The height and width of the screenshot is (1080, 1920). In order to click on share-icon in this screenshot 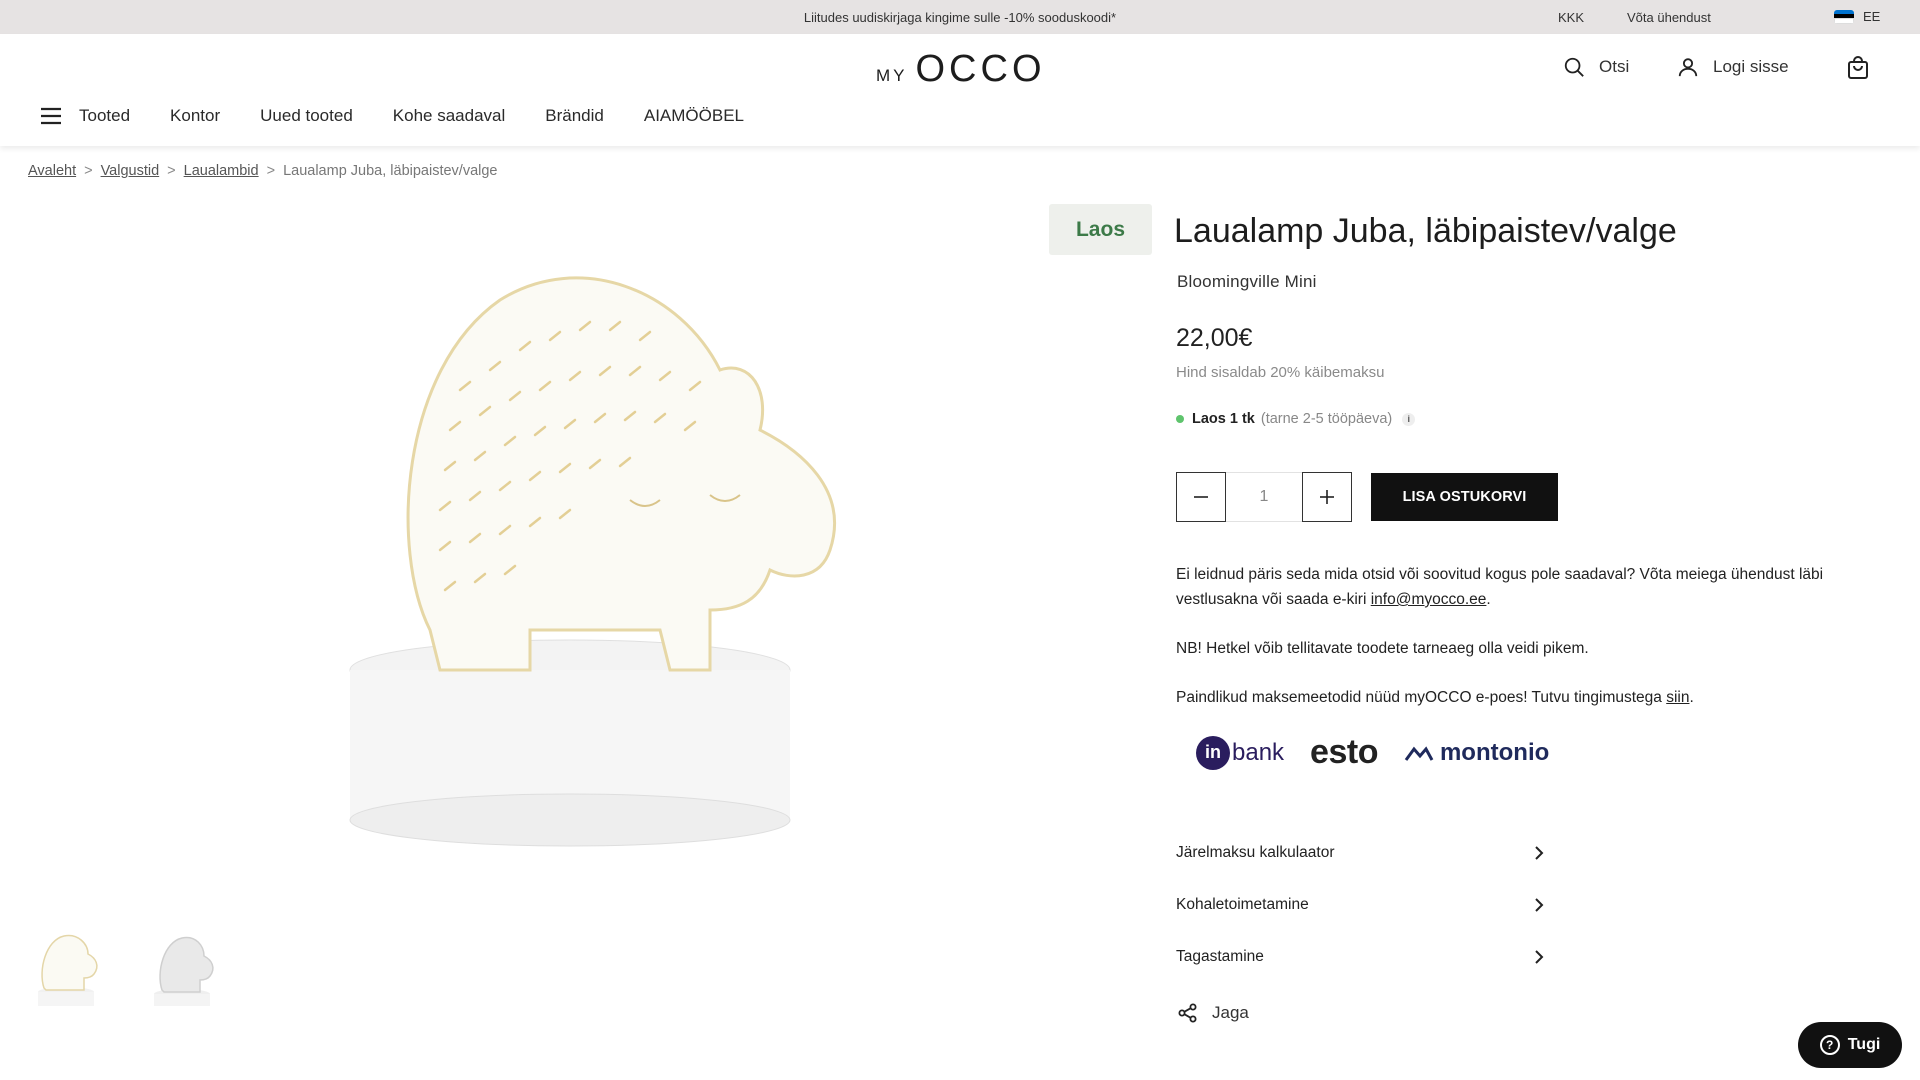, I will do `click(1187, 1013)`.